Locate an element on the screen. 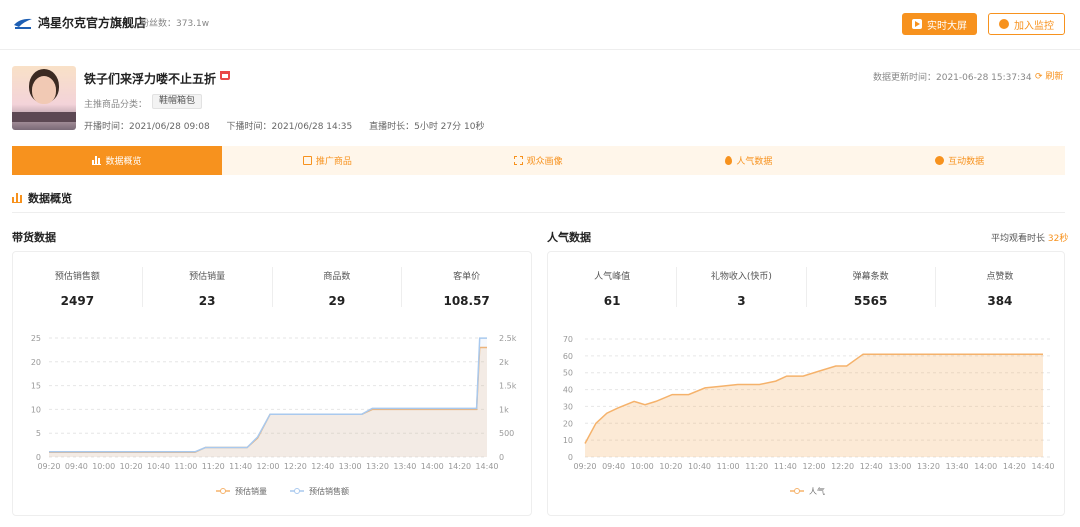 This screenshot has width=1080, height=527. sales-panel-title: 带货数据 is located at coordinates (34, 237).